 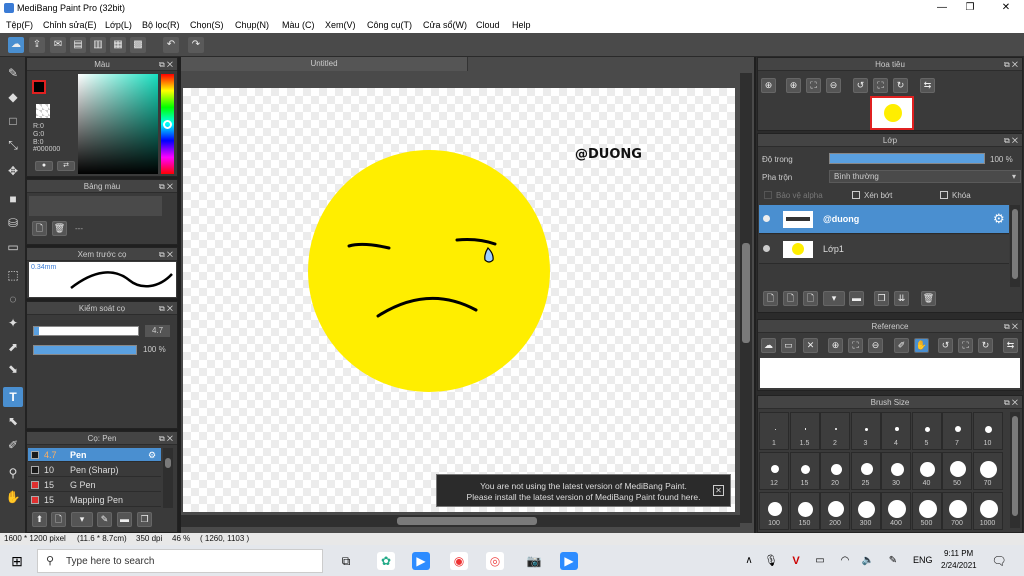 What do you see at coordinates (796, 561) in the screenshot?
I see `vivaldi-icon: V` at bounding box center [796, 561].